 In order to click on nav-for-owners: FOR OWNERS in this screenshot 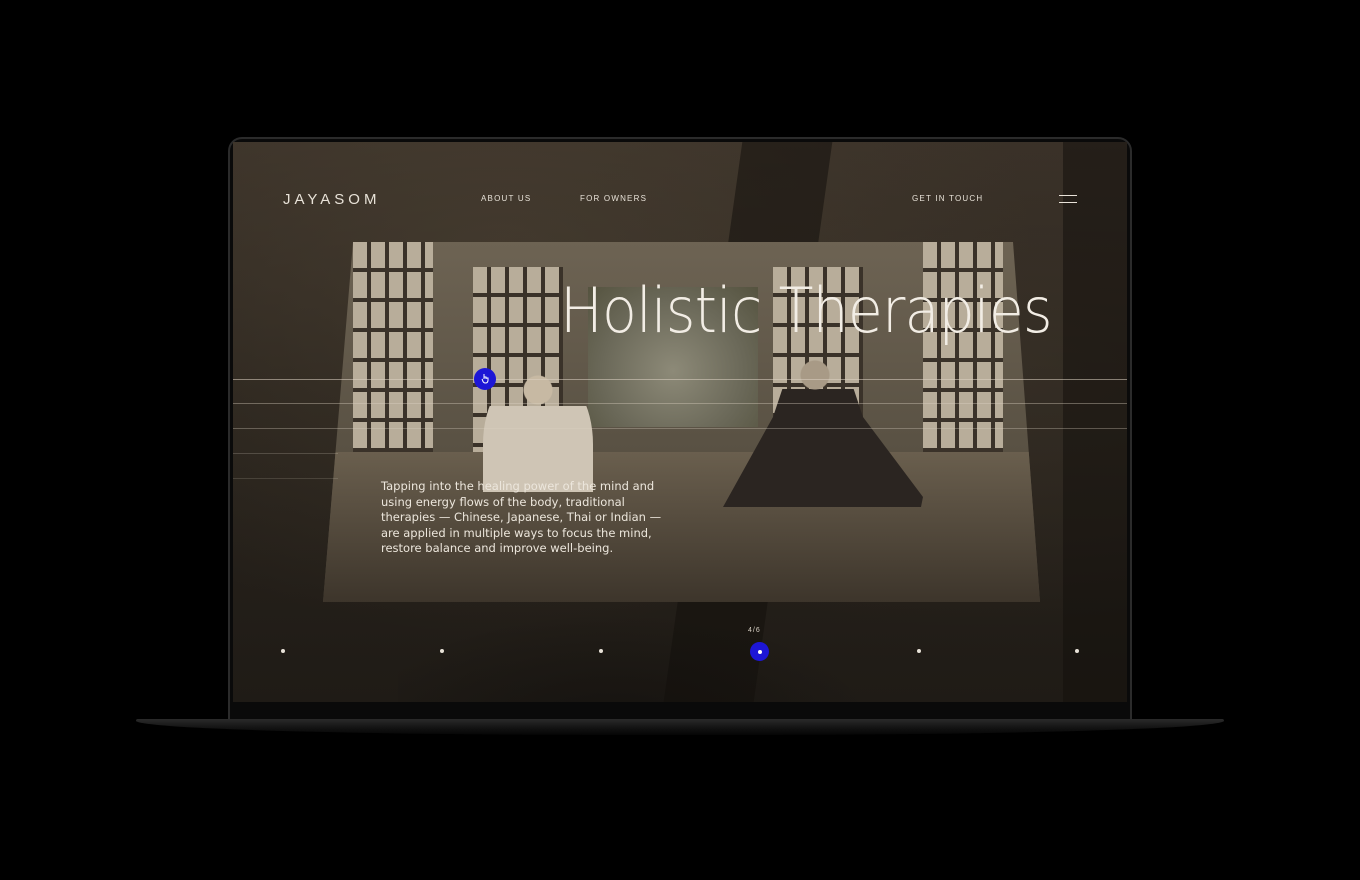, I will do `click(613, 198)`.